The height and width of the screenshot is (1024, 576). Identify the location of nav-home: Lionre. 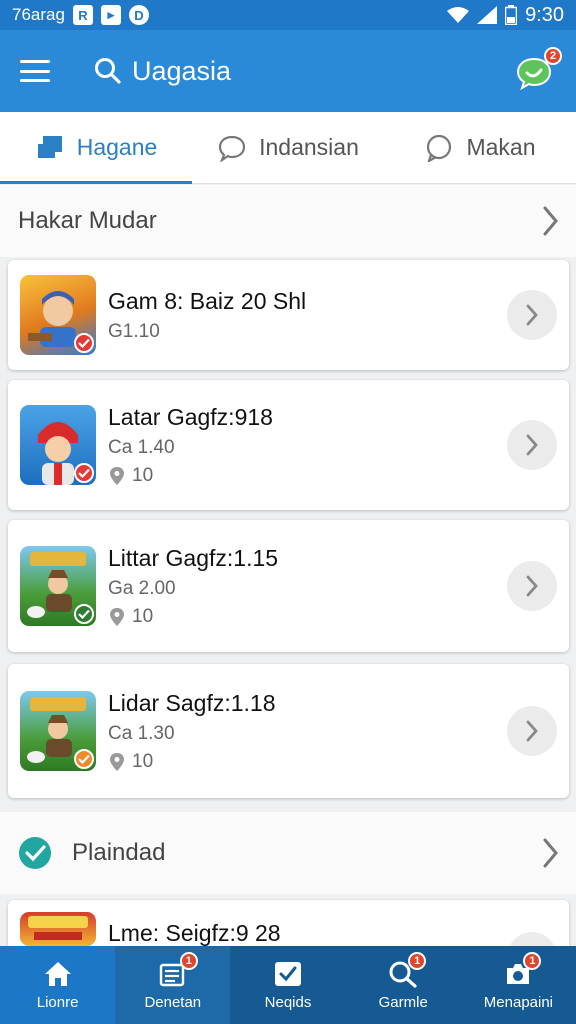
(58, 985).